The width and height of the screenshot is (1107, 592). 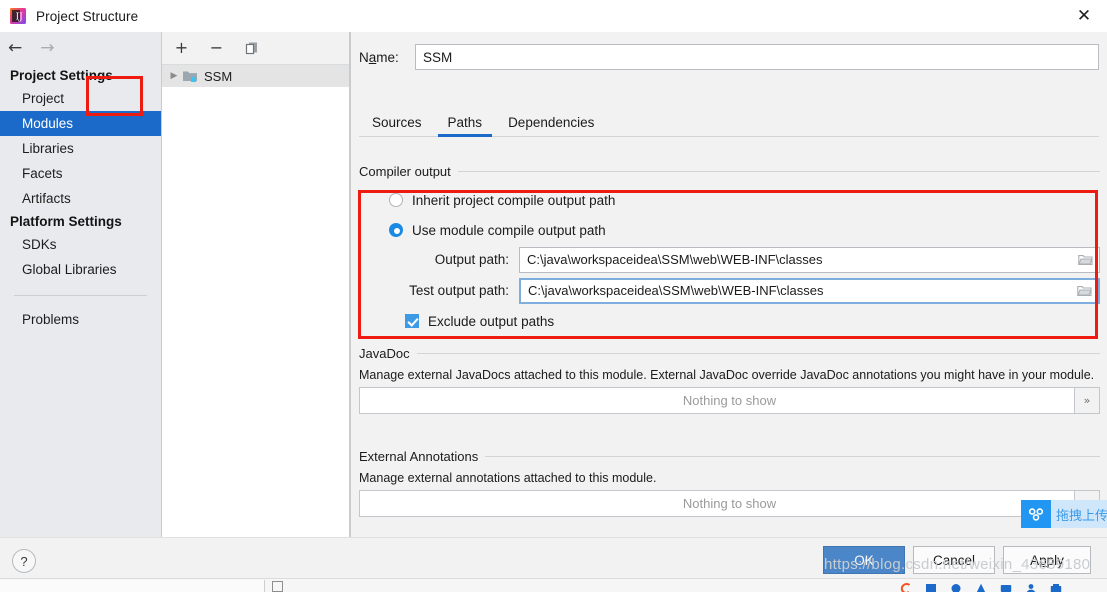 What do you see at coordinates (181, 48) in the screenshot?
I see `add-module-button: +` at bounding box center [181, 48].